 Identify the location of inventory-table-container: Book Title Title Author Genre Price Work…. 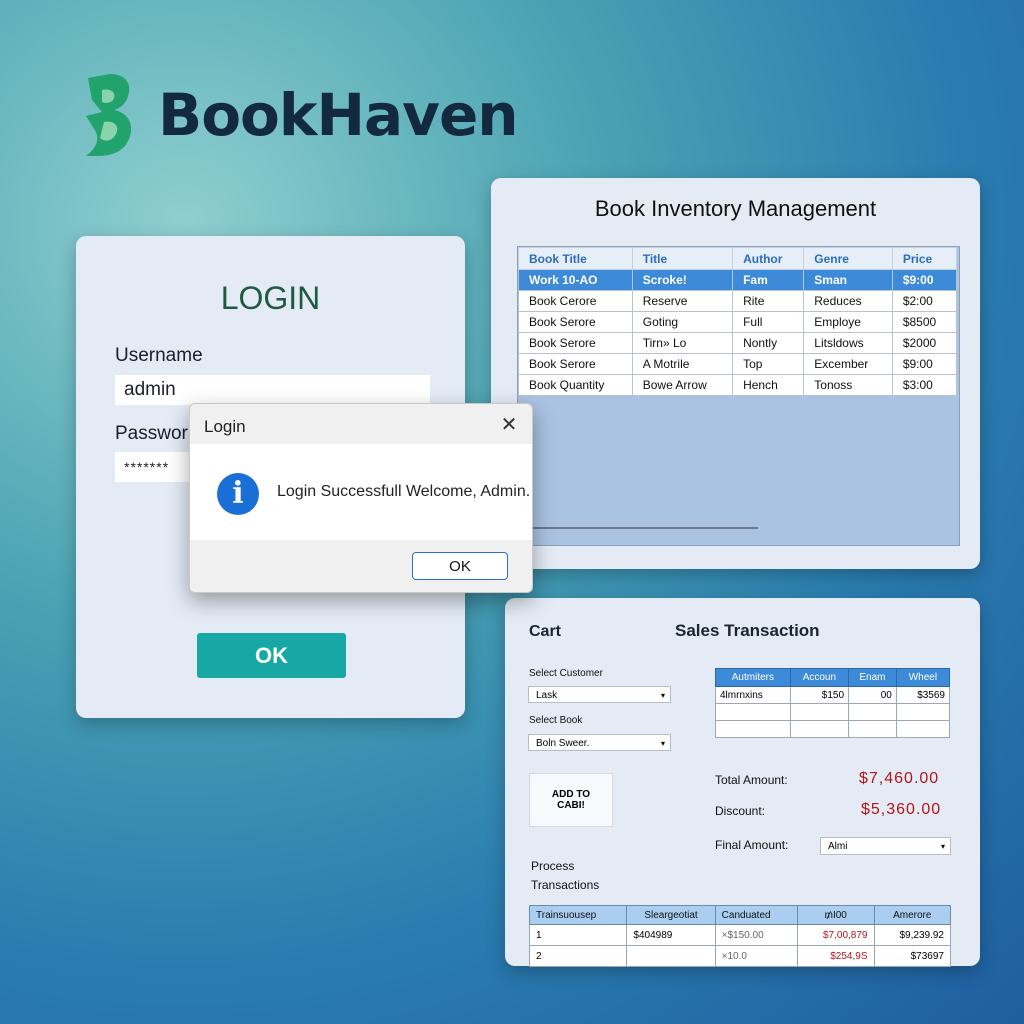
(738, 396).